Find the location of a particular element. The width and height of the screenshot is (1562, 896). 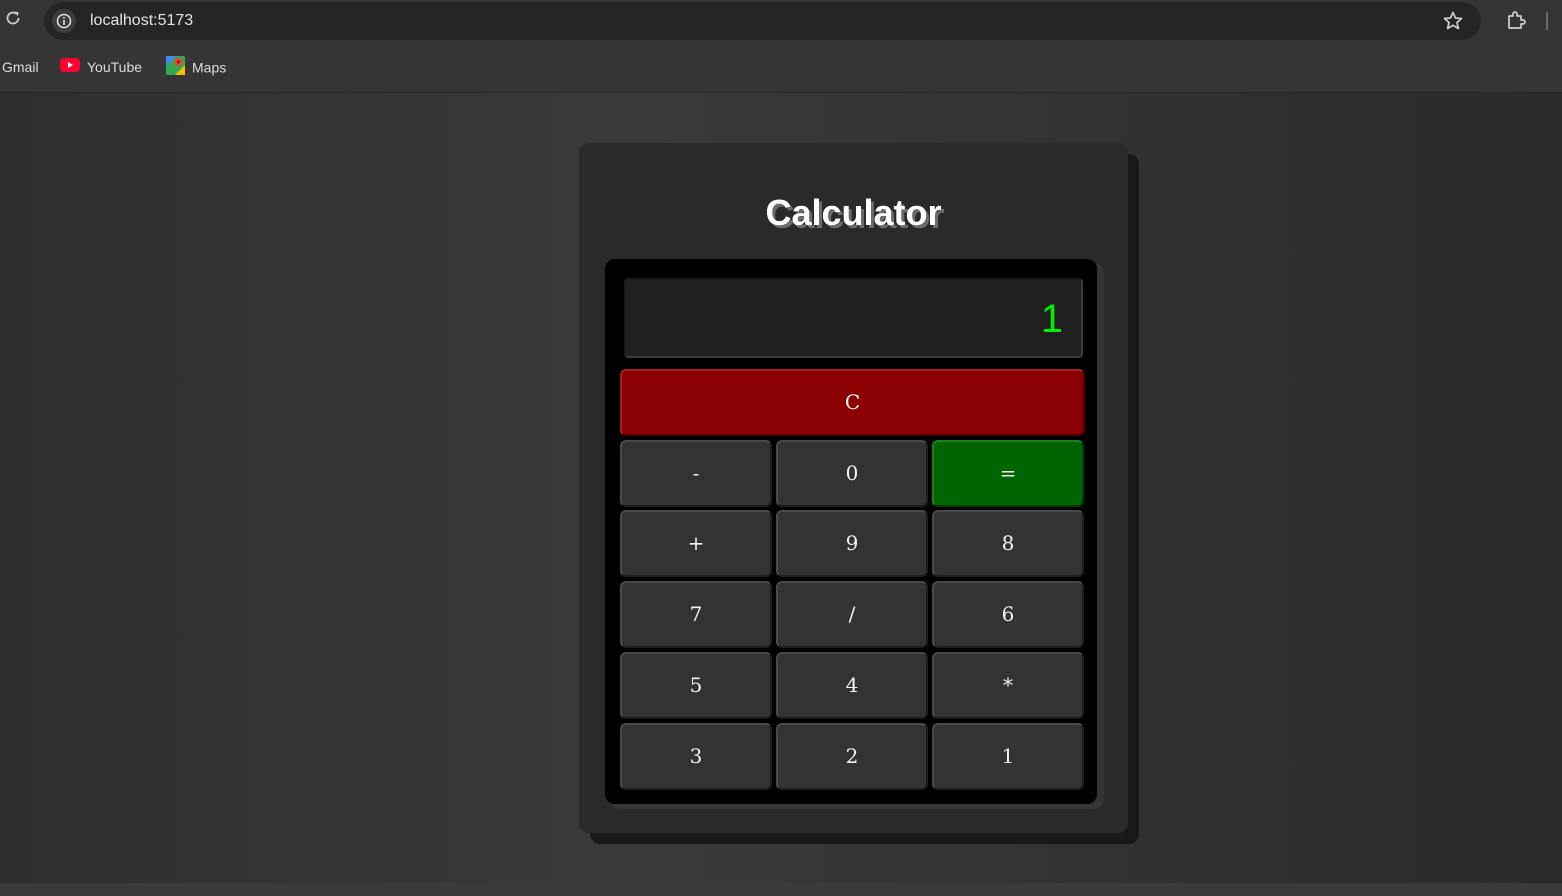

reload-icon is located at coordinates (13, 20).